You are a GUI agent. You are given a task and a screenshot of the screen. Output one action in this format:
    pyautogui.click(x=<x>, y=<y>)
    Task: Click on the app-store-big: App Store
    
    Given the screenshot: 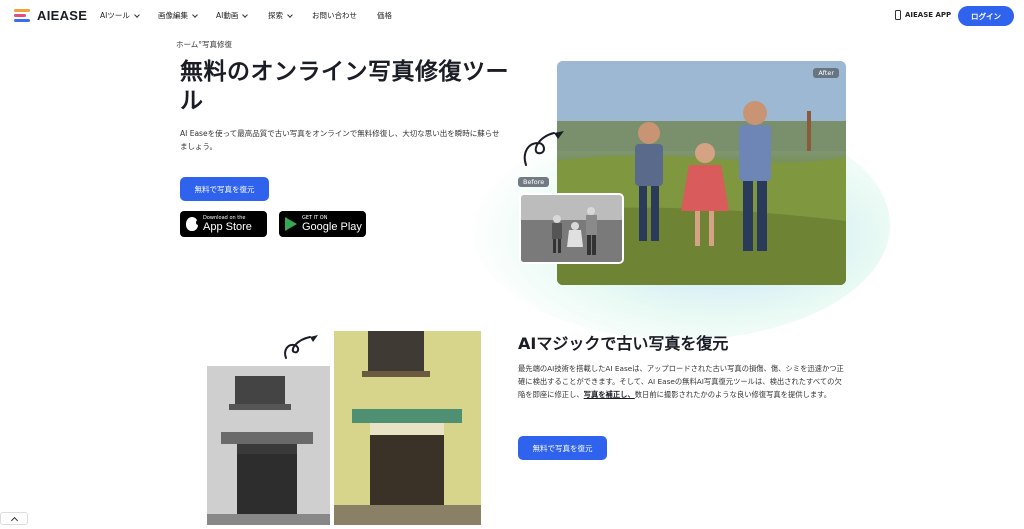 What is the action you would take?
    pyautogui.click(x=227, y=227)
    